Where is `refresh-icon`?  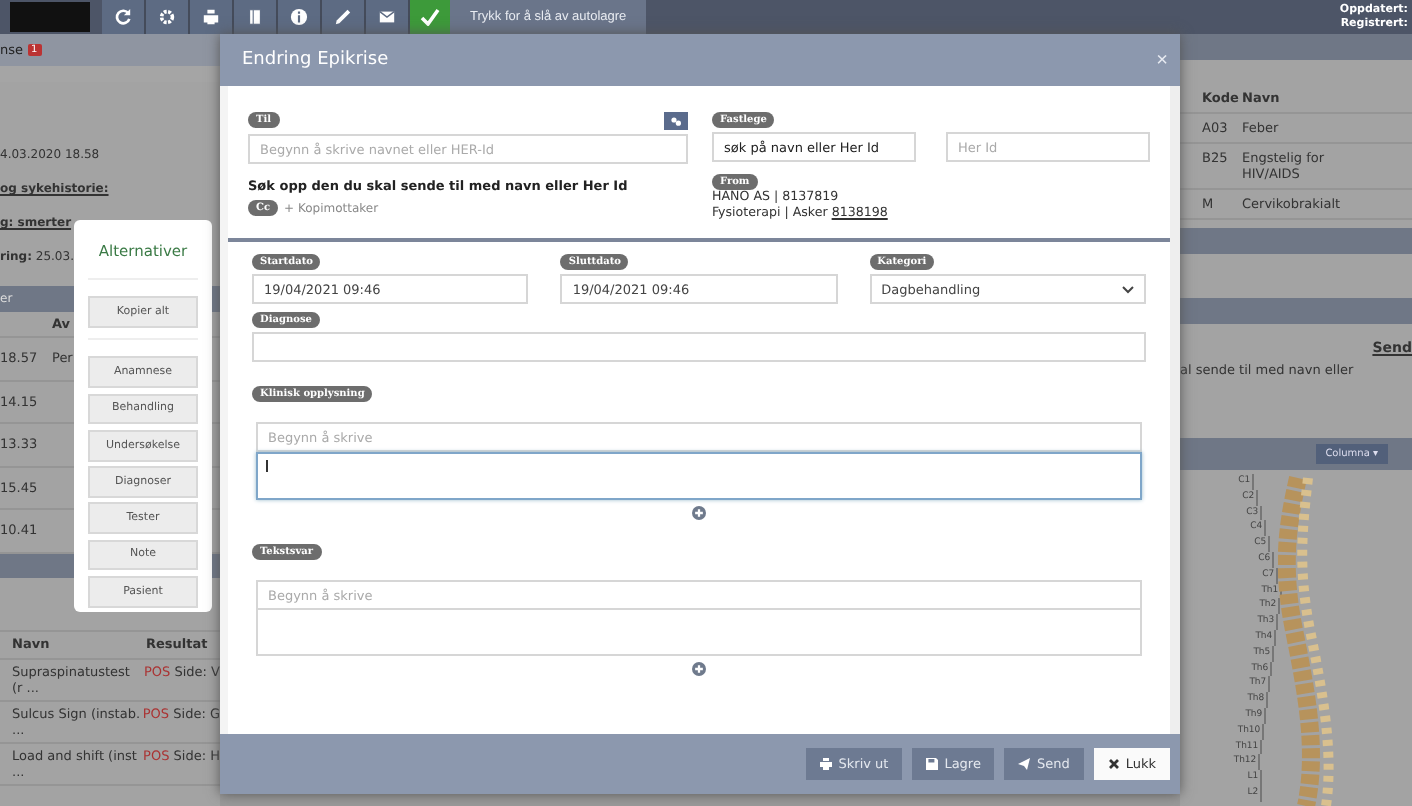
refresh-icon is located at coordinates (124, 17).